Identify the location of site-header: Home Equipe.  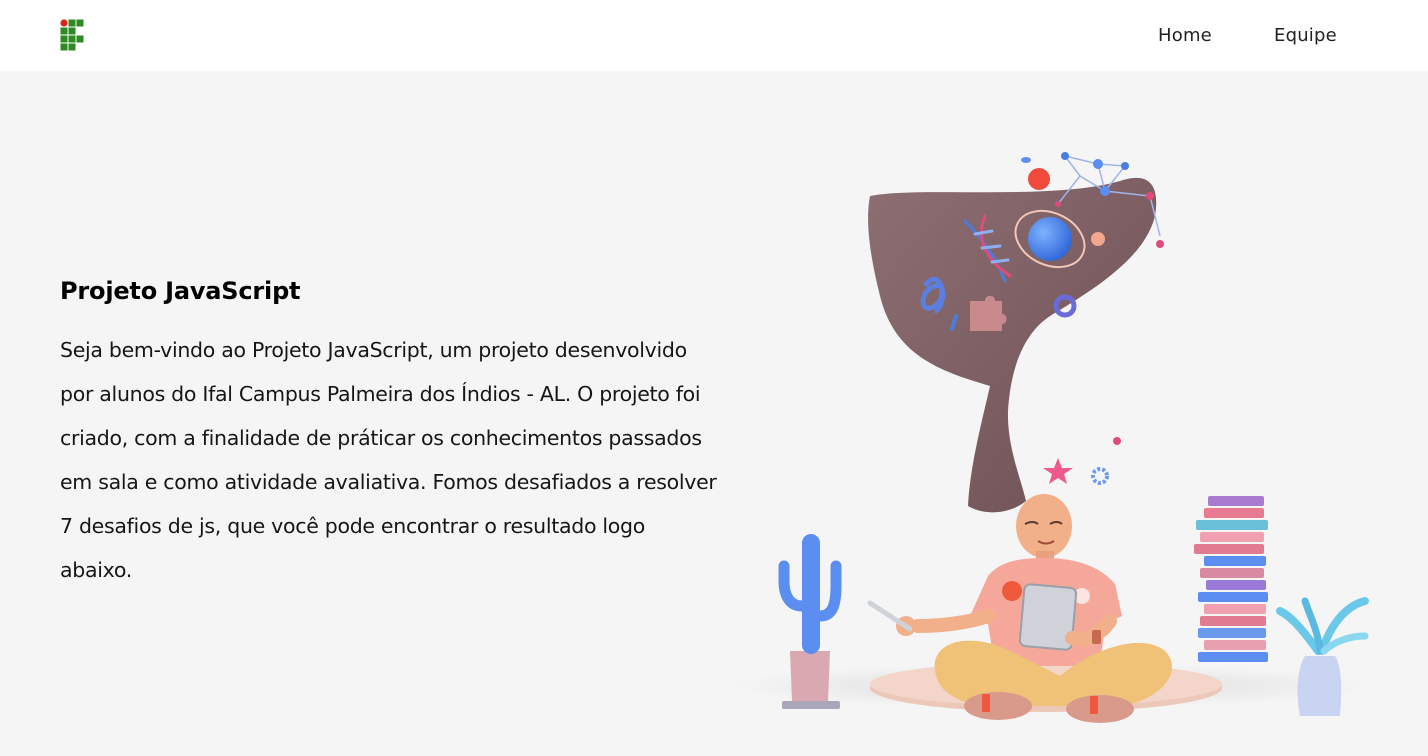
(714, 35).